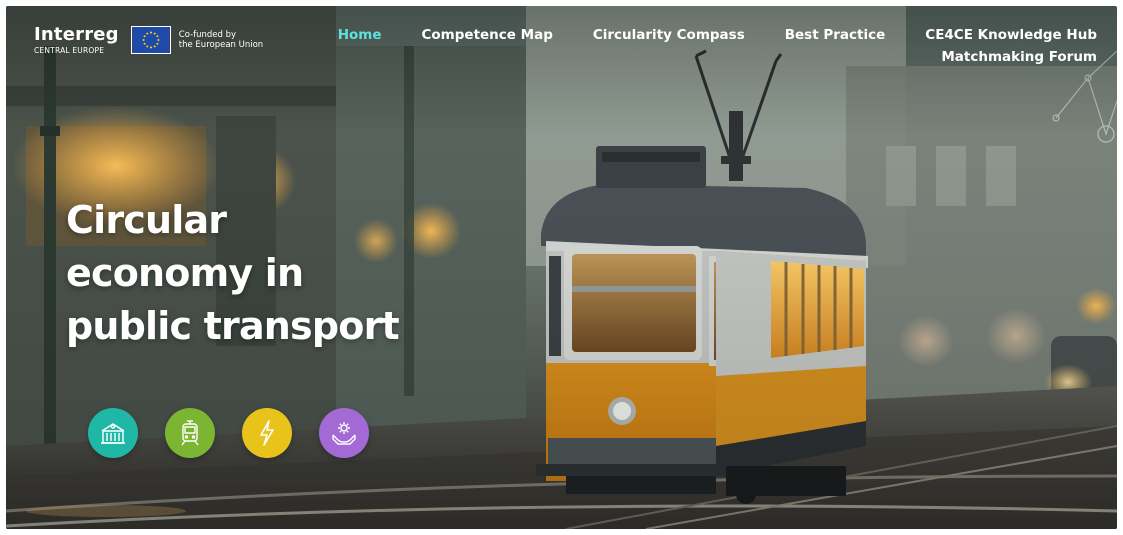 The width and height of the screenshot is (1123, 535). I want to click on logo-wordmark: Interreg CENTRAL EUROPE, so click(76, 40).